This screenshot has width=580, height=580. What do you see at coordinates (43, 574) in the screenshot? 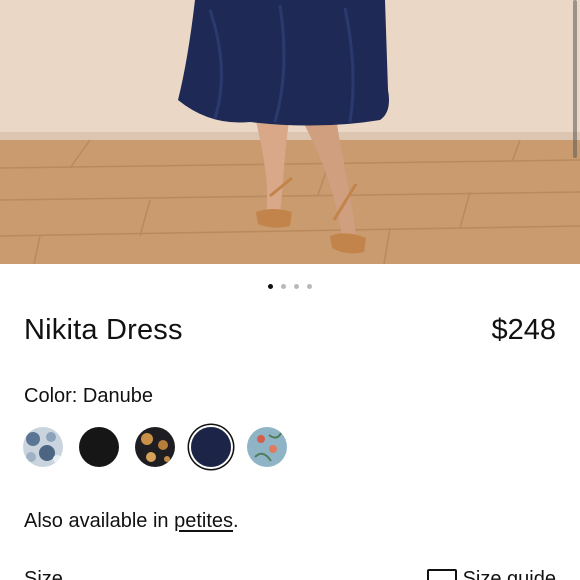
I see `size-label: Size` at bounding box center [43, 574].